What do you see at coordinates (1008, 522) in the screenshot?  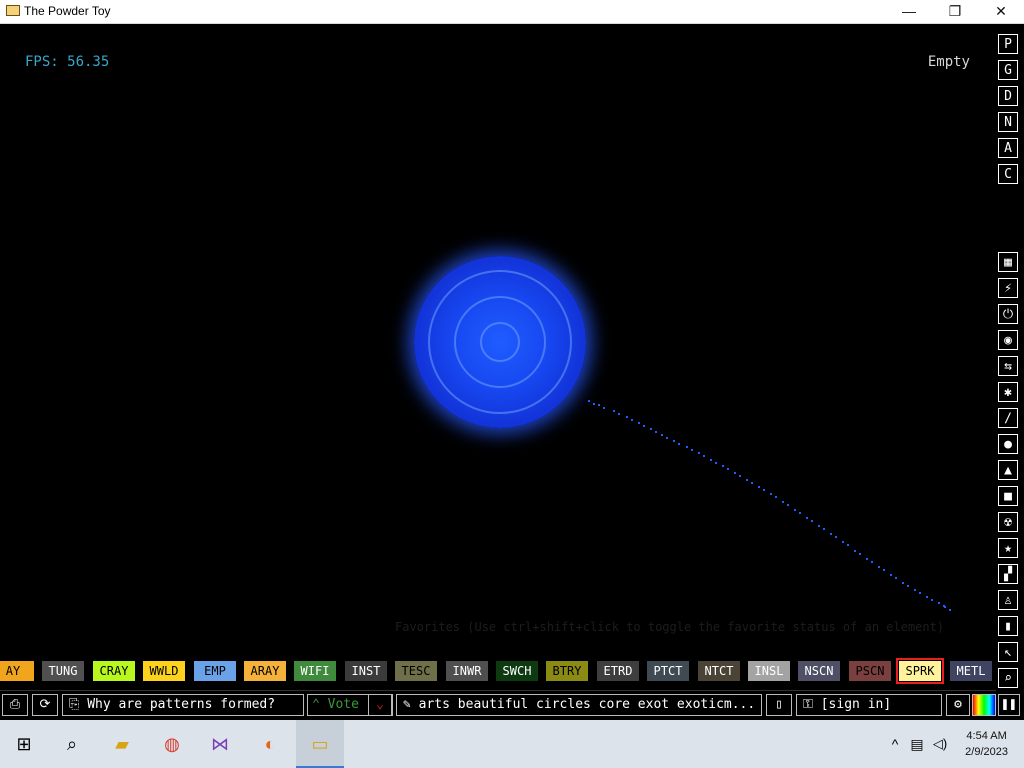 I see `radioactive-icon: ☢` at bounding box center [1008, 522].